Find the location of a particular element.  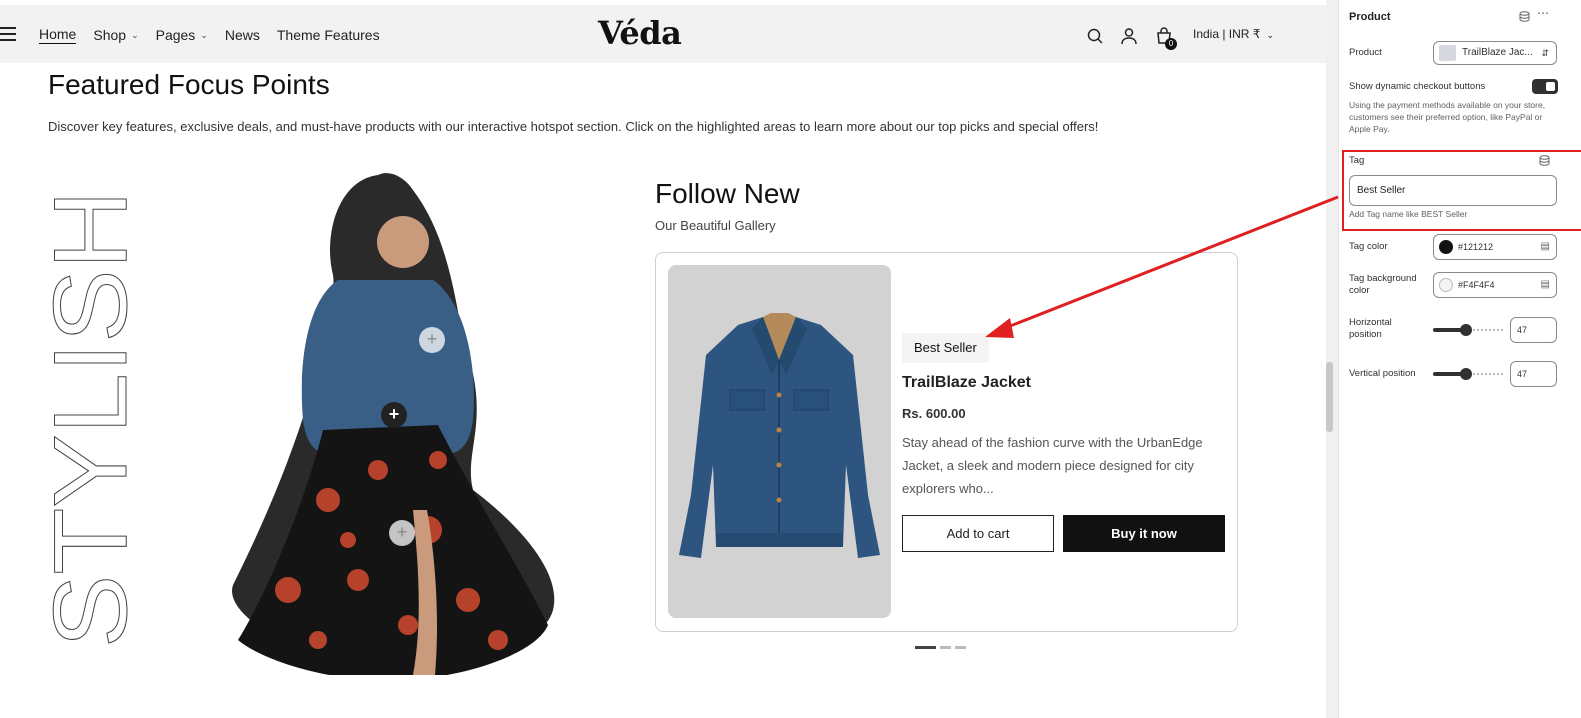

product-name: TrailBlaze Jacket is located at coordinates (966, 383).